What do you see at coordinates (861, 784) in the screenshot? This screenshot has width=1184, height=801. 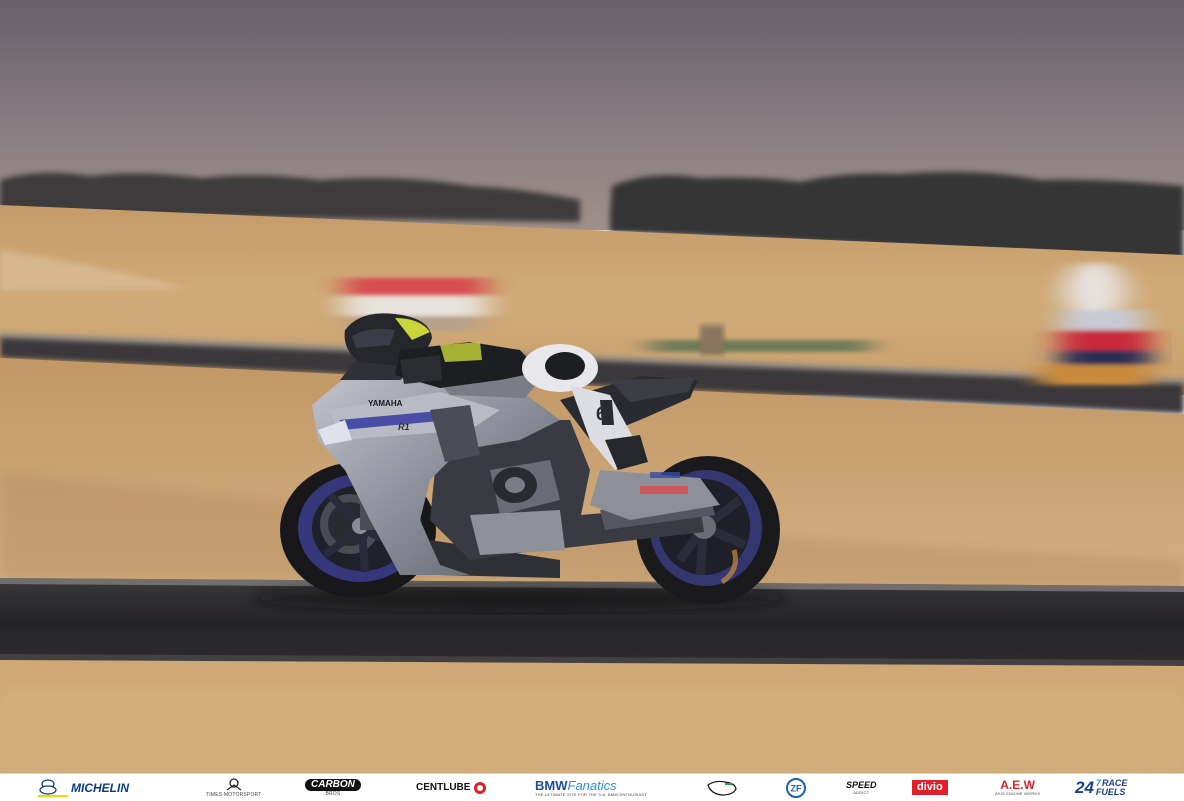 I see `sponsor-label: SPEED` at bounding box center [861, 784].